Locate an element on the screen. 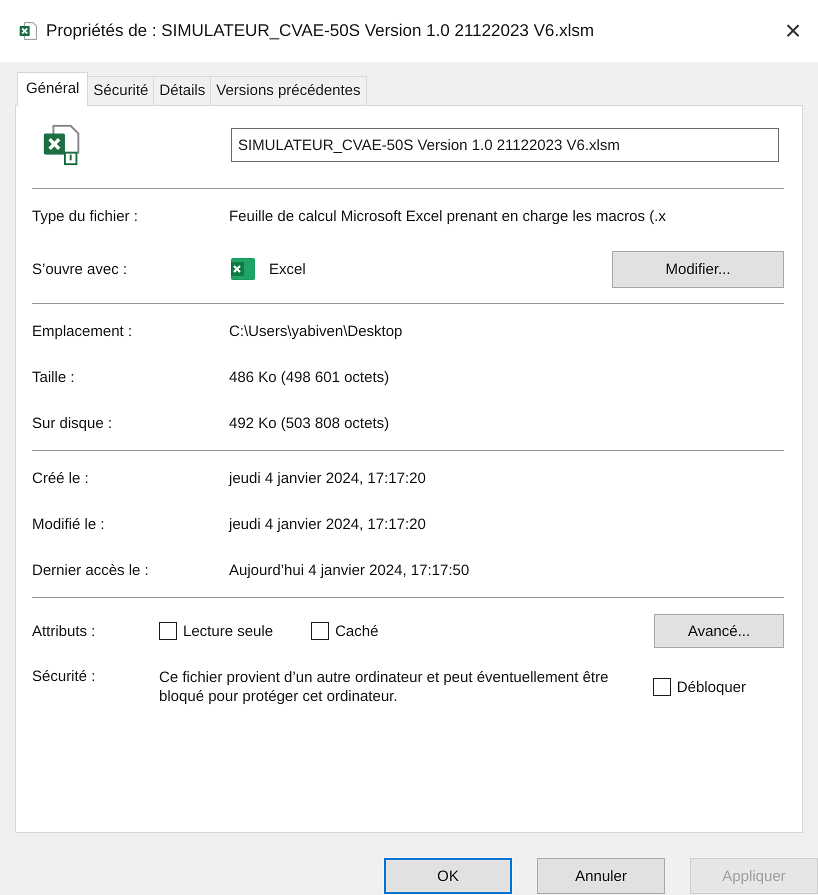 The height and width of the screenshot is (895, 818). field-value: 492 Ko (503 808 octets) is located at coordinates (309, 423).